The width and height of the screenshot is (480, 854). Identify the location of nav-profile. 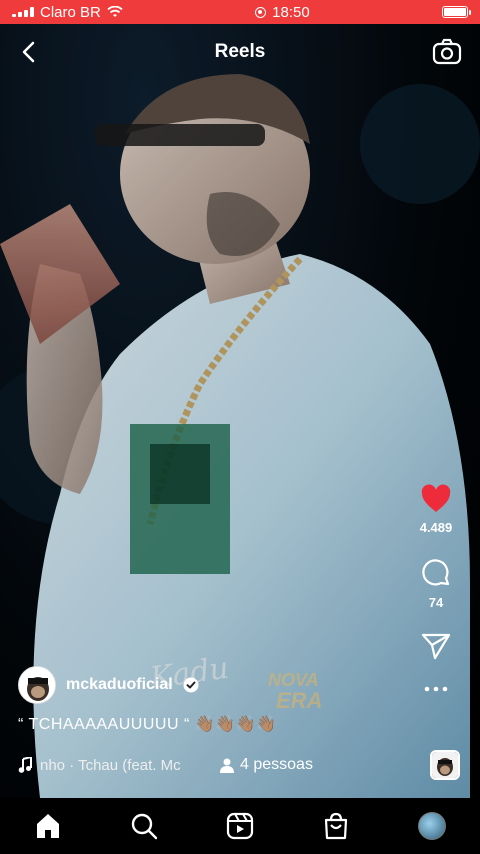
(432, 826).